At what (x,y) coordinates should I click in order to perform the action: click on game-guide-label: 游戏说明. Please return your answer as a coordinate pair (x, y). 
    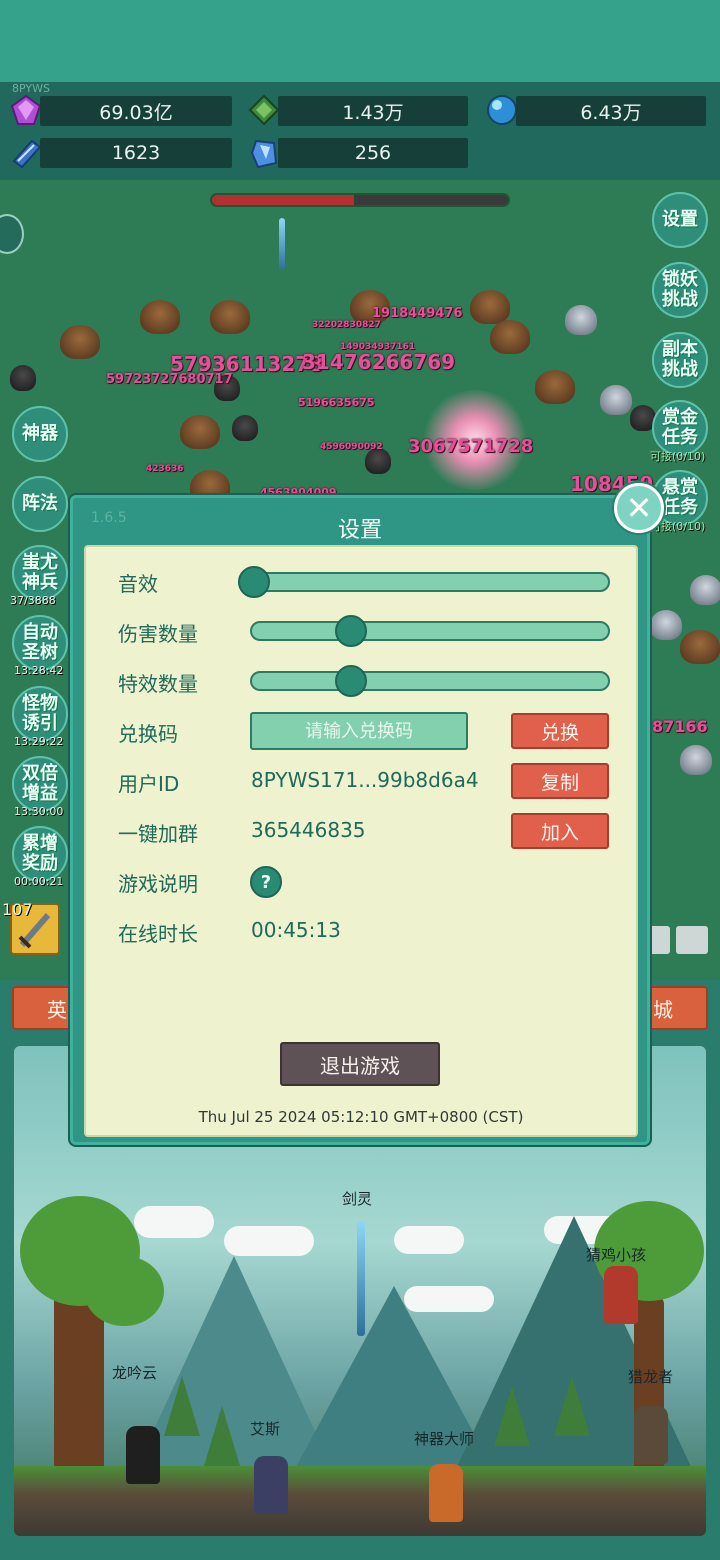
    Looking at the image, I should click on (158, 884).